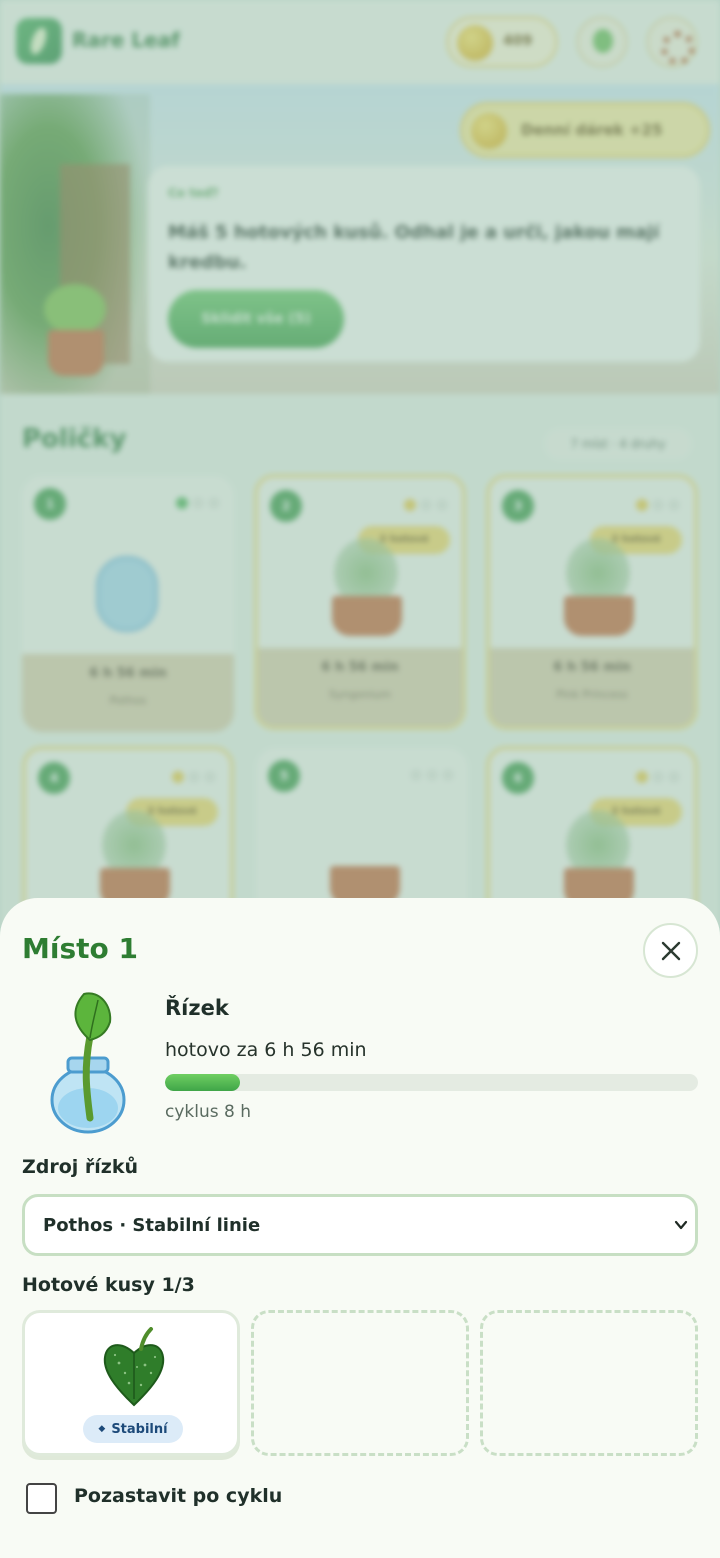 The width and height of the screenshot is (720, 1558). Describe the element at coordinates (681, 1225) in the screenshot. I see `chevron-down-icon` at that location.